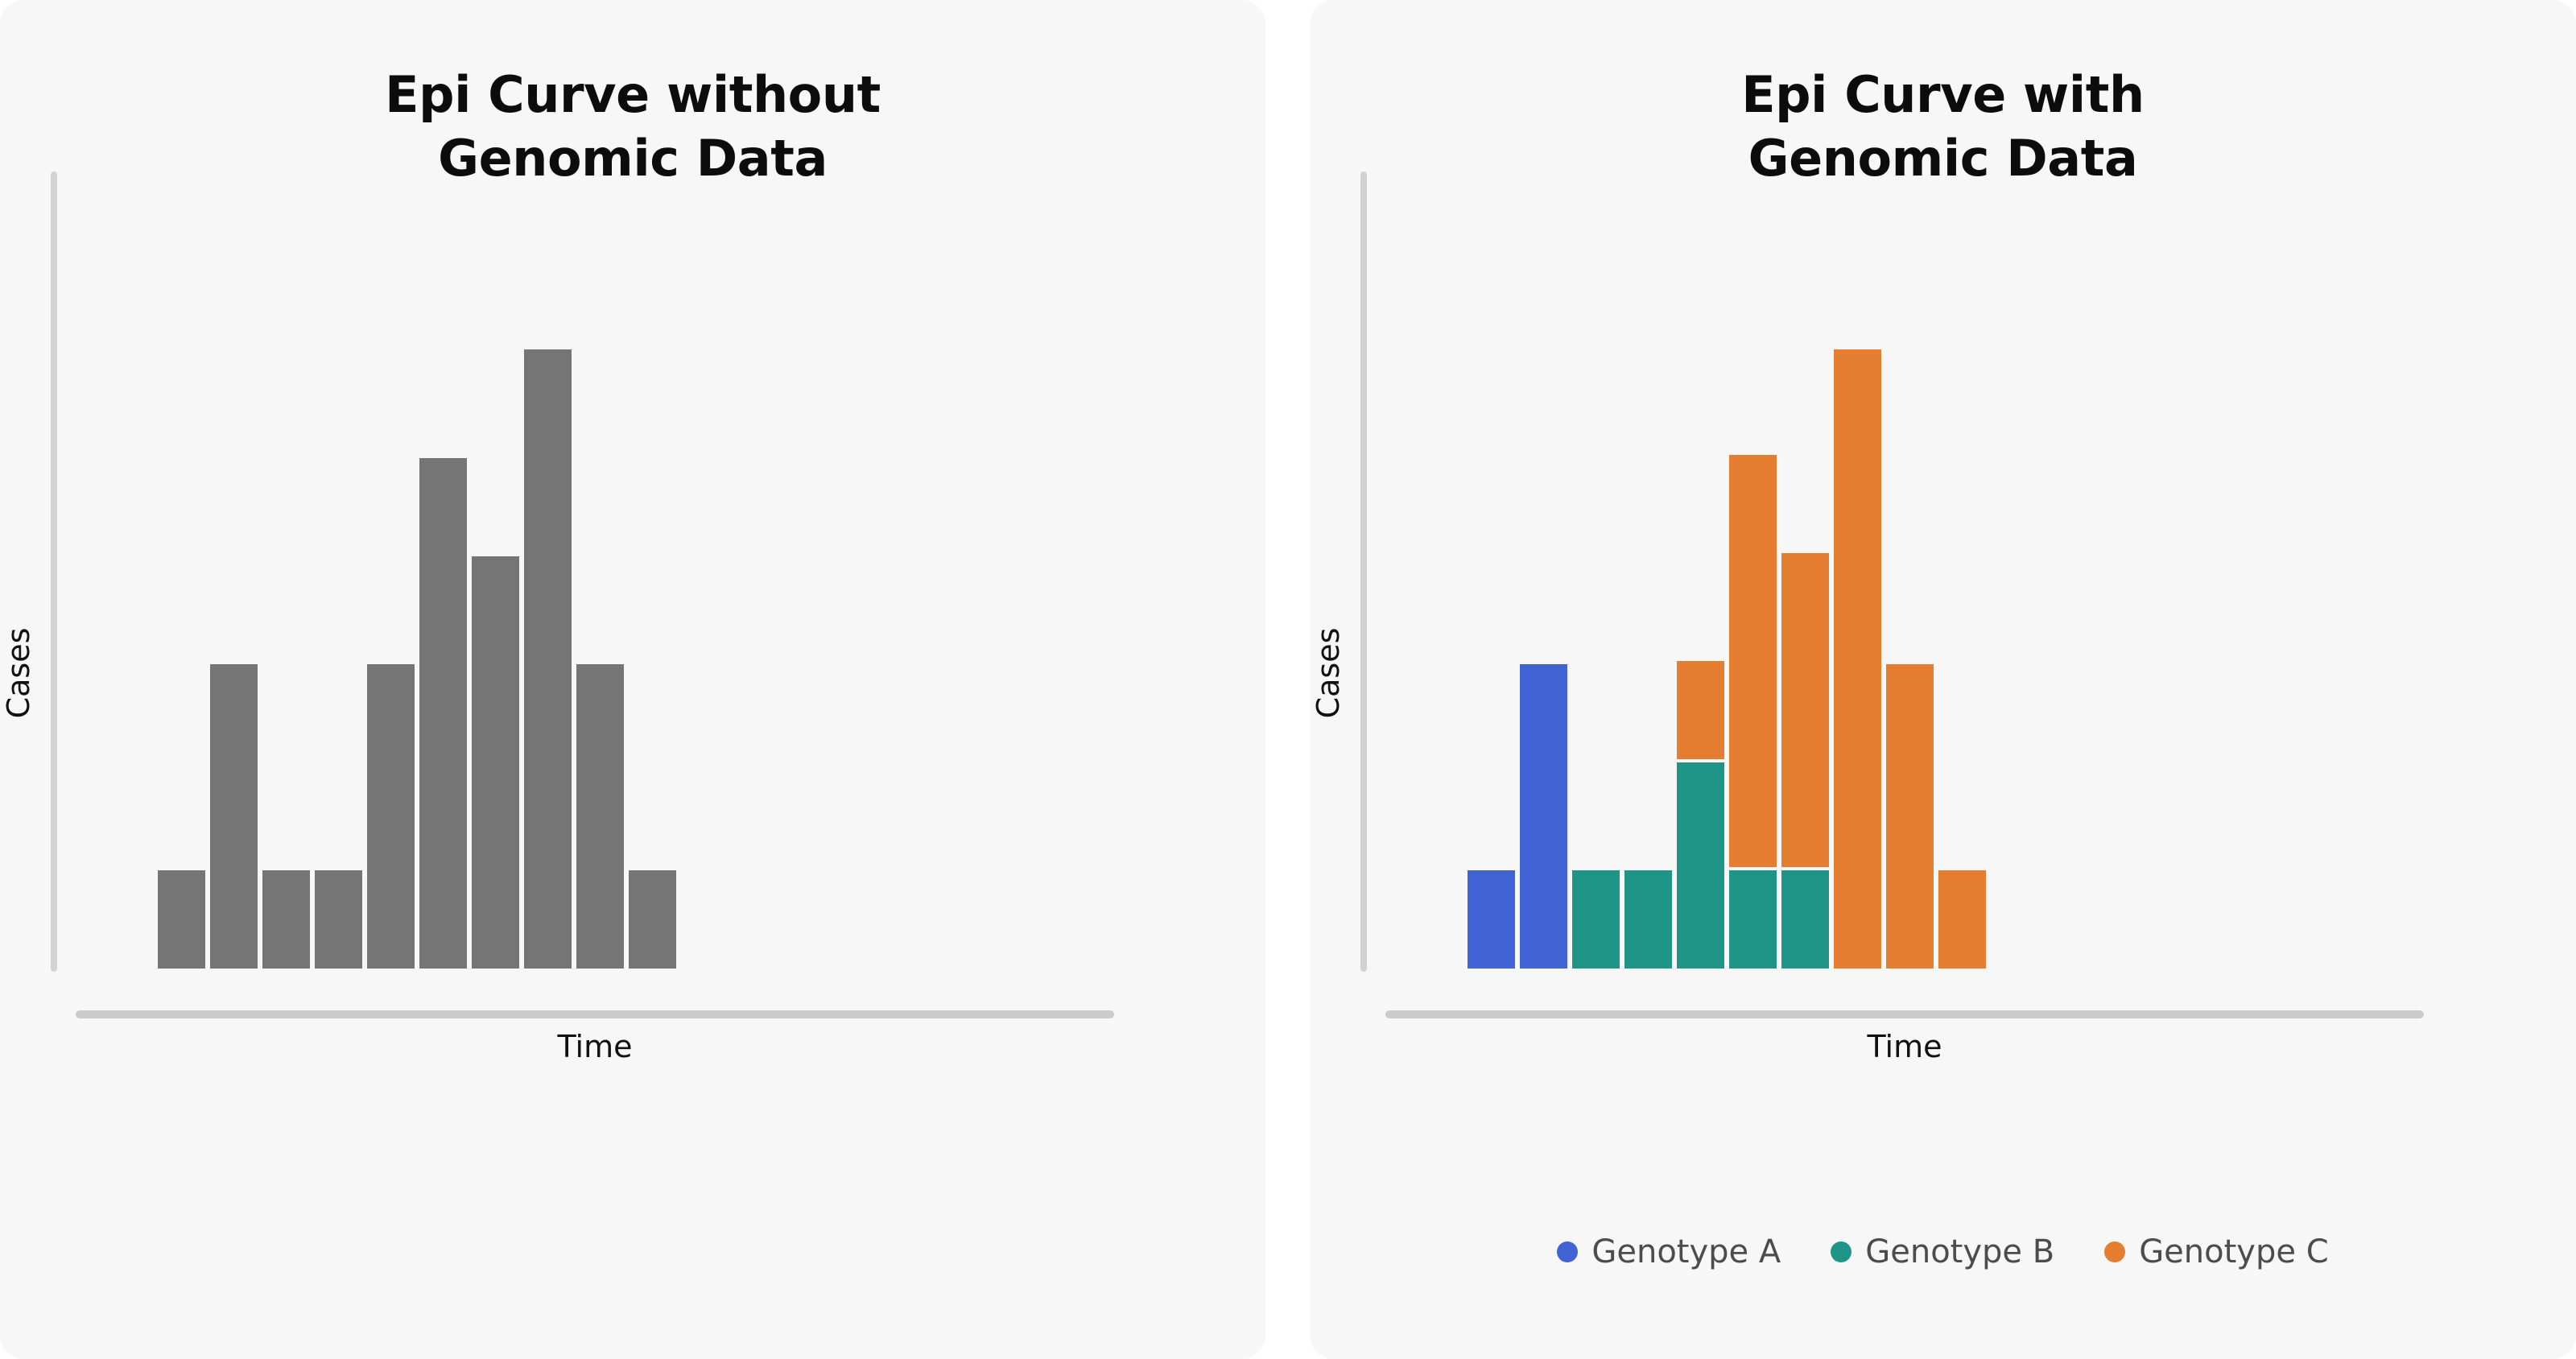 The width and height of the screenshot is (2576, 1359). What do you see at coordinates (1904, 1046) in the screenshot?
I see `x-axis-label-right: Time` at bounding box center [1904, 1046].